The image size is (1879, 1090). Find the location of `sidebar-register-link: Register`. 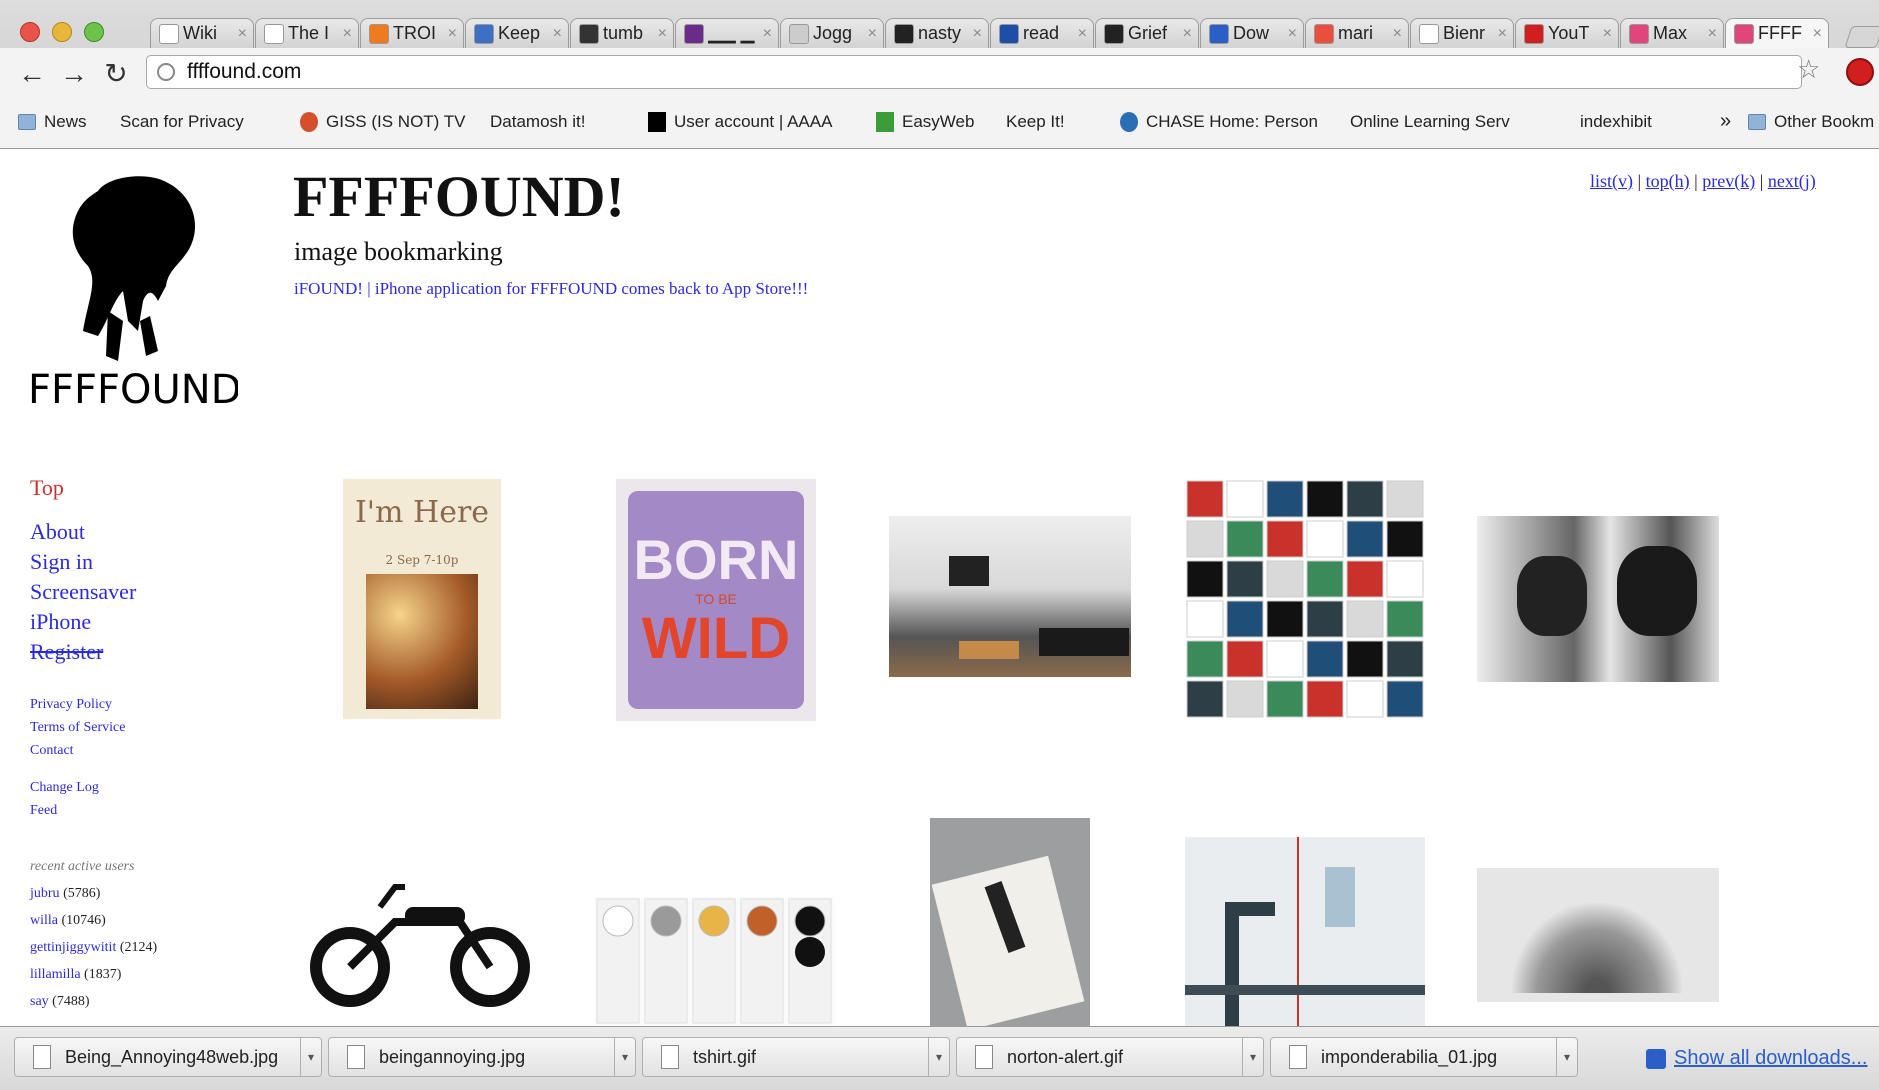

sidebar-register-link: Register is located at coordinates (66, 652).